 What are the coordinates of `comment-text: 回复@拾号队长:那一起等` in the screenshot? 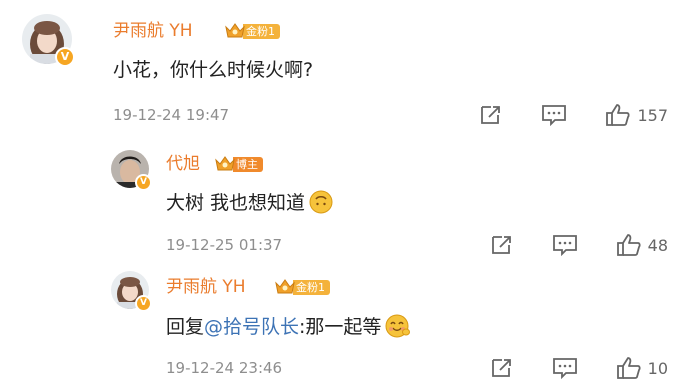 It's located at (288, 326).